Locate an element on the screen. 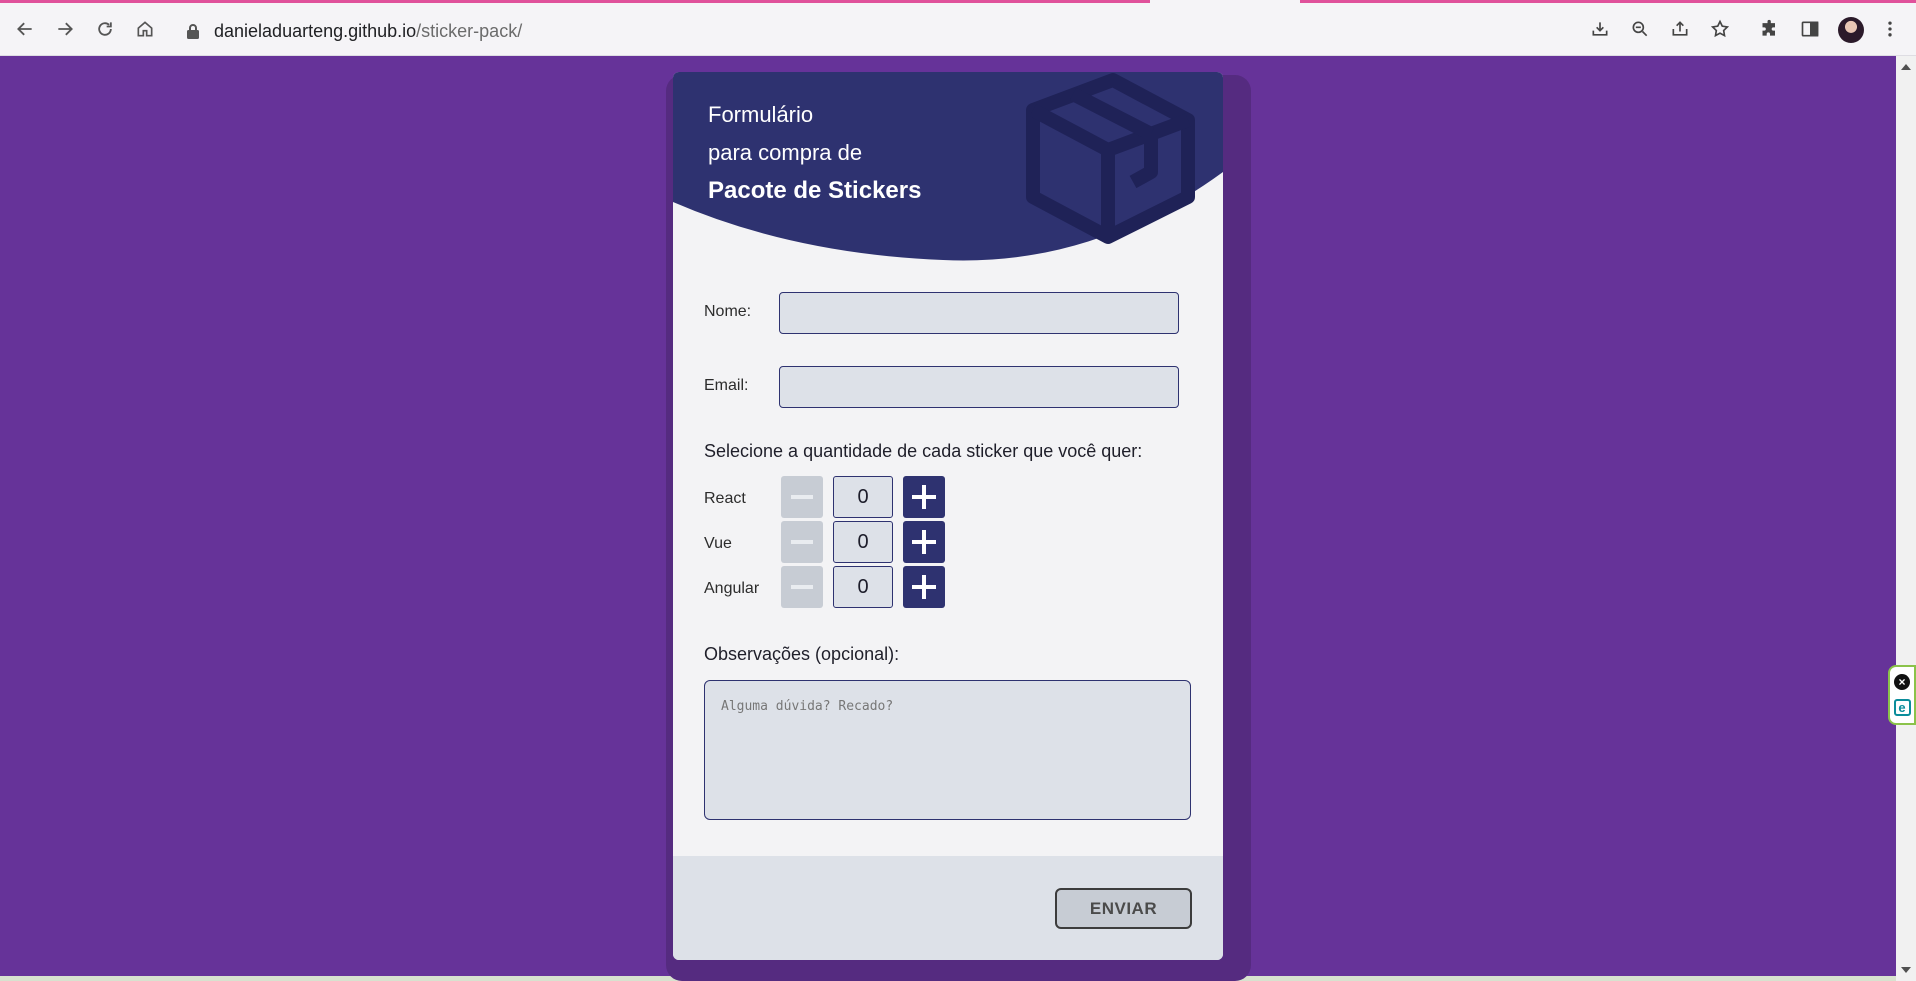 The width and height of the screenshot is (1916, 981). email-input is located at coordinates (979, 387).